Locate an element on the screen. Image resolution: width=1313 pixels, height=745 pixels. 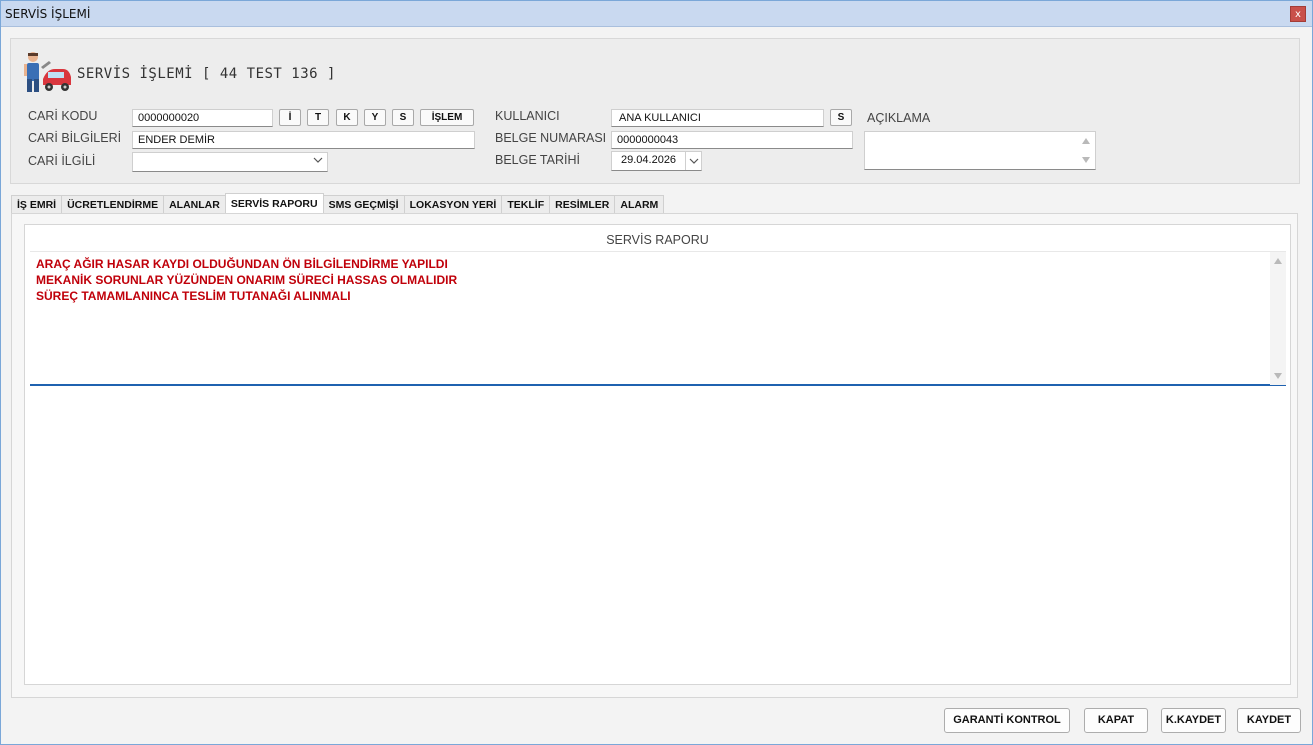
belge-numarasi-label: BELGE NUMARASI is located at coordinates (551, 138).